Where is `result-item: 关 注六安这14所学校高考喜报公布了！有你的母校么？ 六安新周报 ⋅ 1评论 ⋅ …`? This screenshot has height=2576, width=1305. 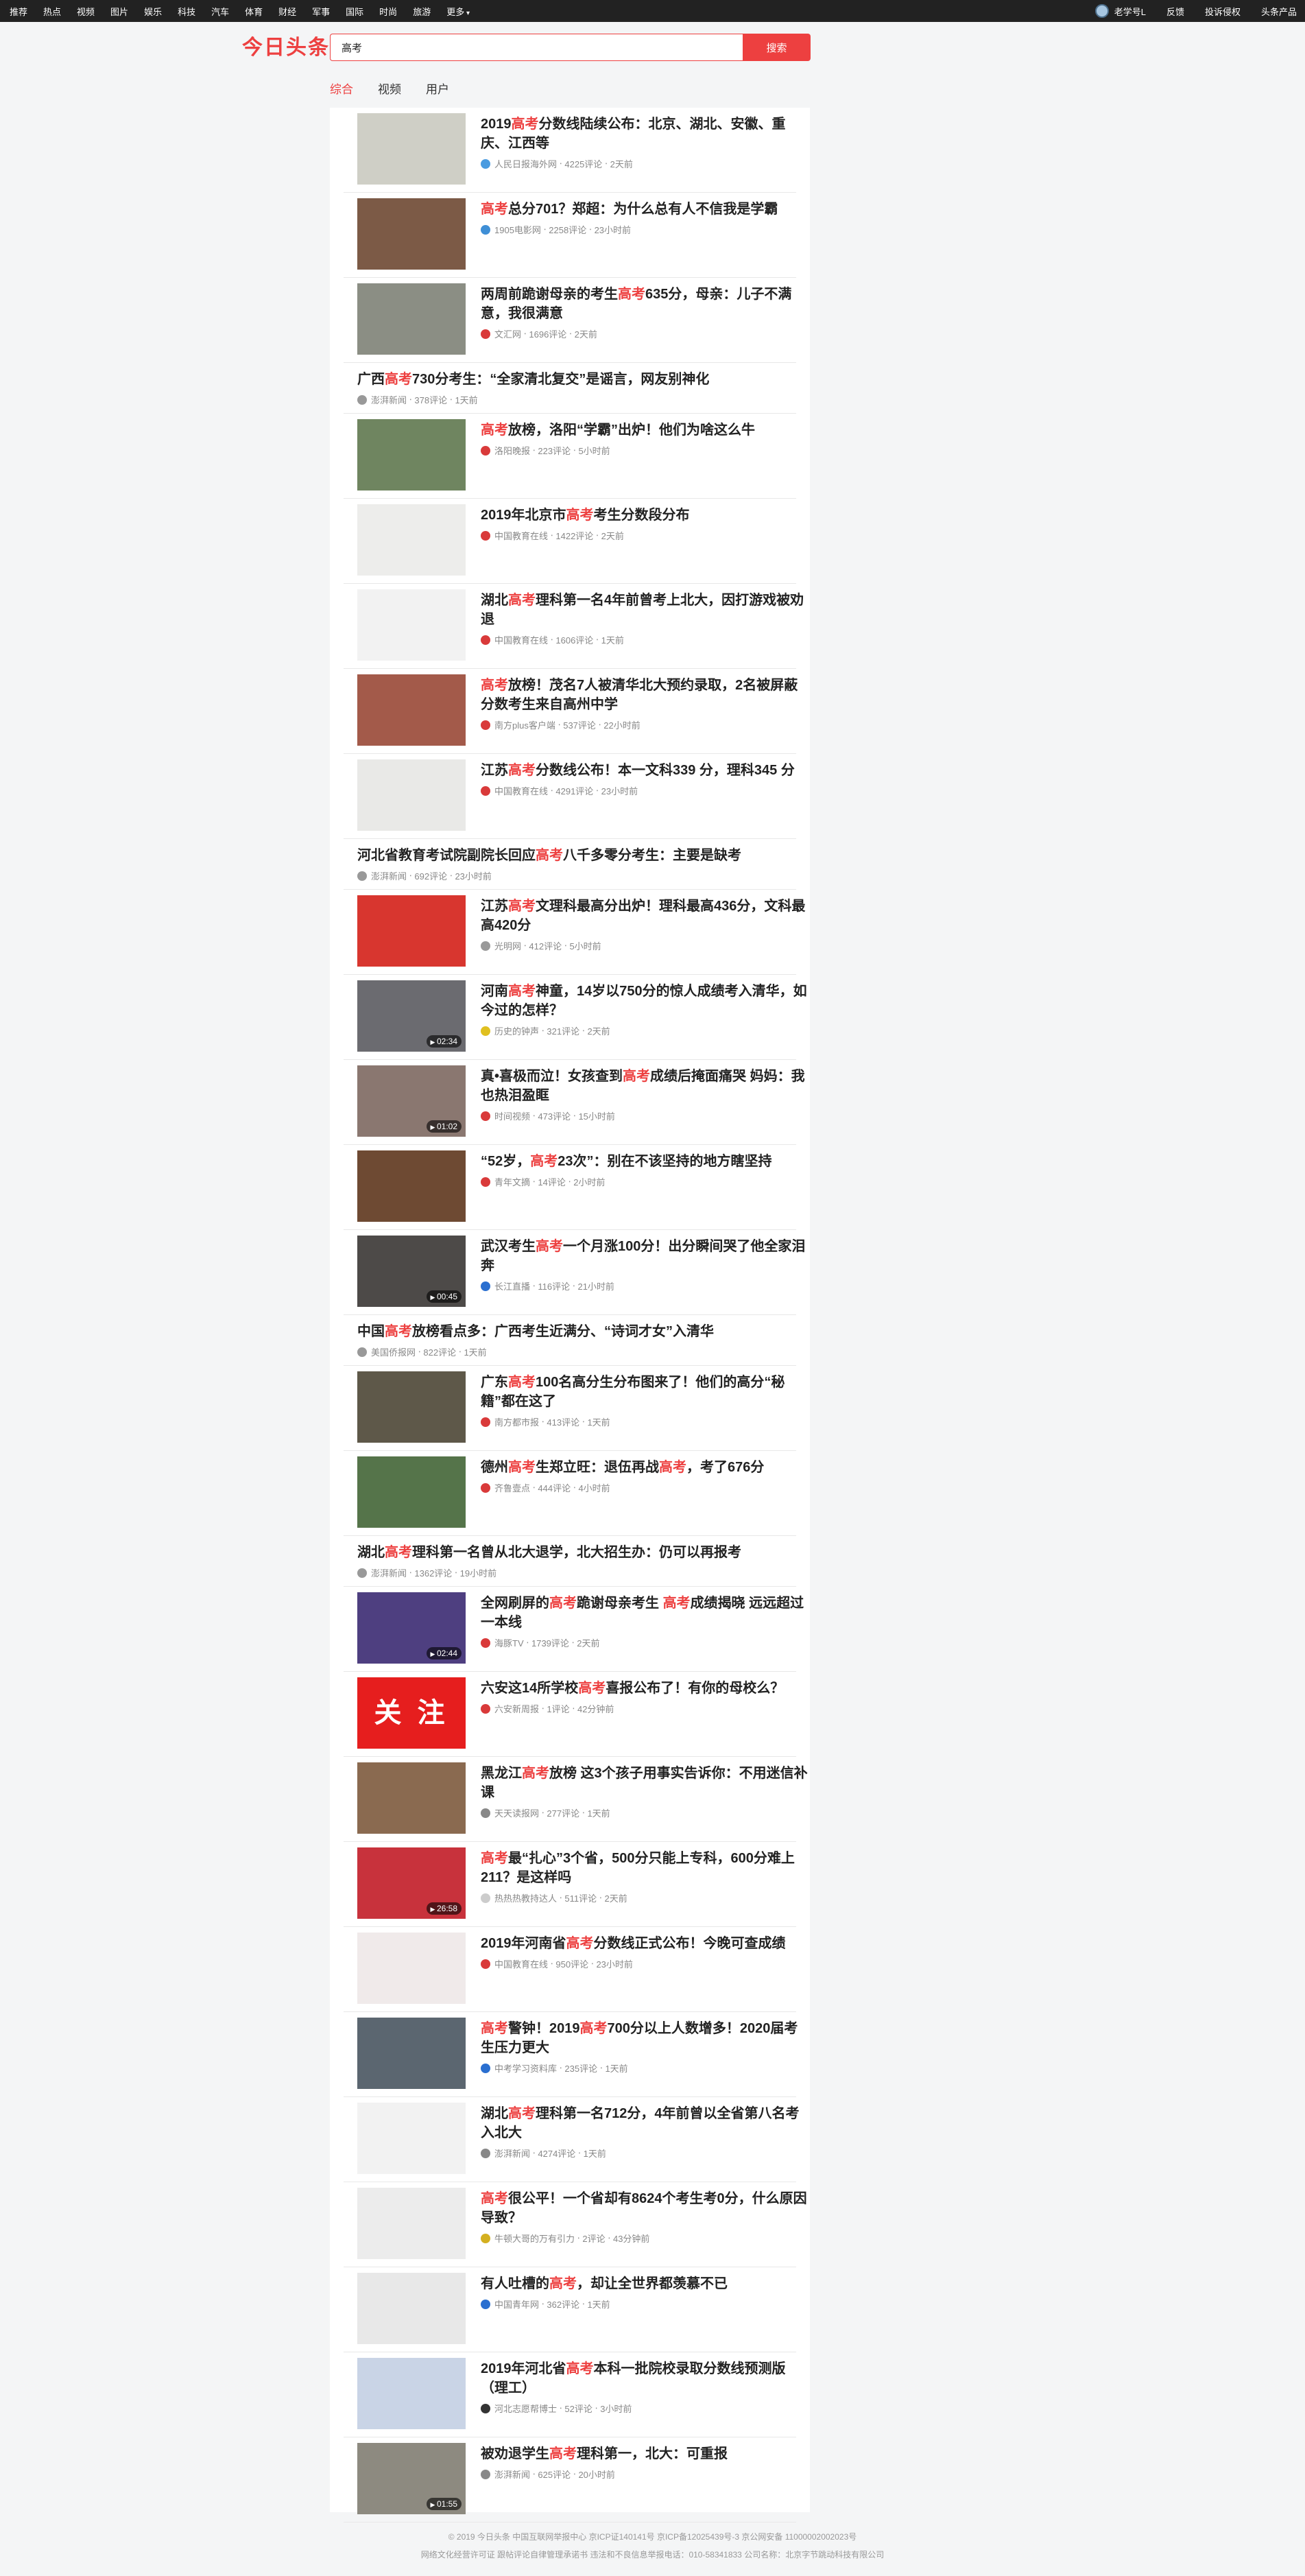 result-item: 关 注六安这14所学校高考喜报公布了！有你的母校么？ 六安新周报 ⋅ 1评论 ⋅ … is located at coordinates (570, 1714).